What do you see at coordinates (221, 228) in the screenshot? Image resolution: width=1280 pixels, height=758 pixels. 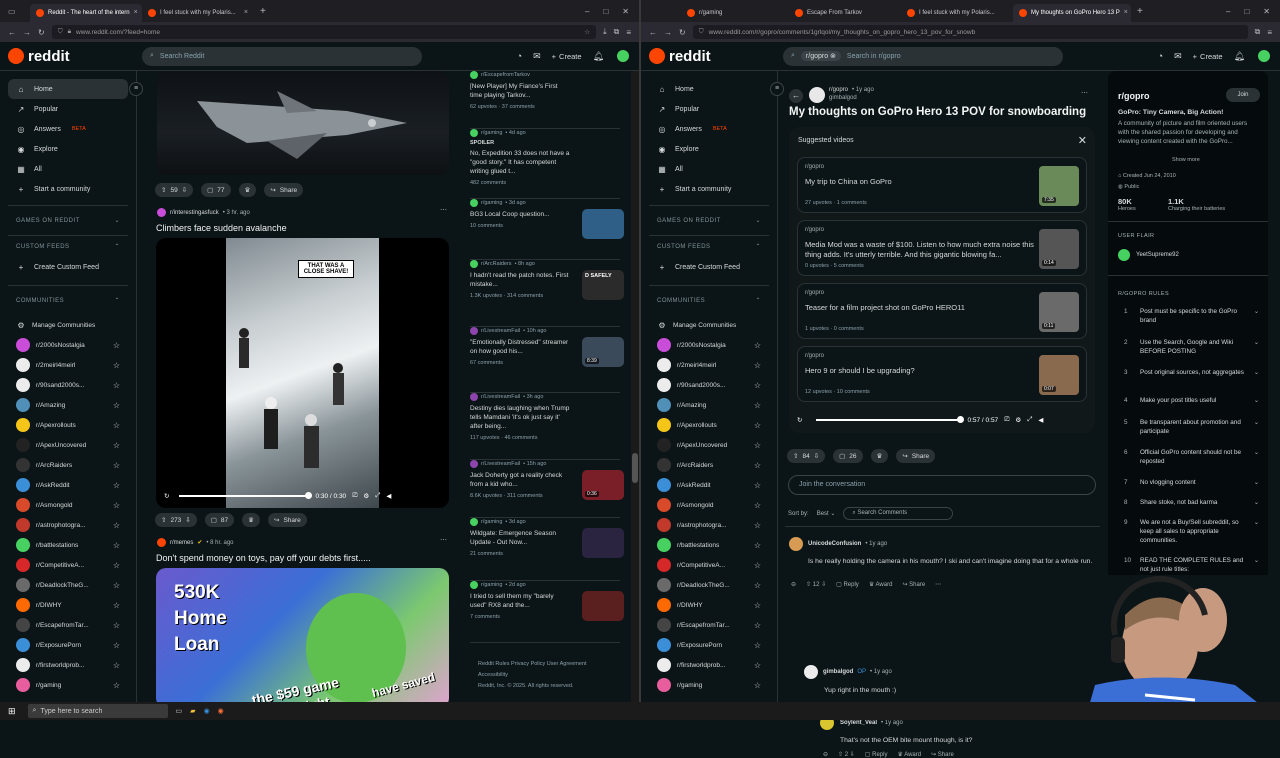 I see `post-title: Climbers face sudden avalanche` at bounding box center [221, 228].